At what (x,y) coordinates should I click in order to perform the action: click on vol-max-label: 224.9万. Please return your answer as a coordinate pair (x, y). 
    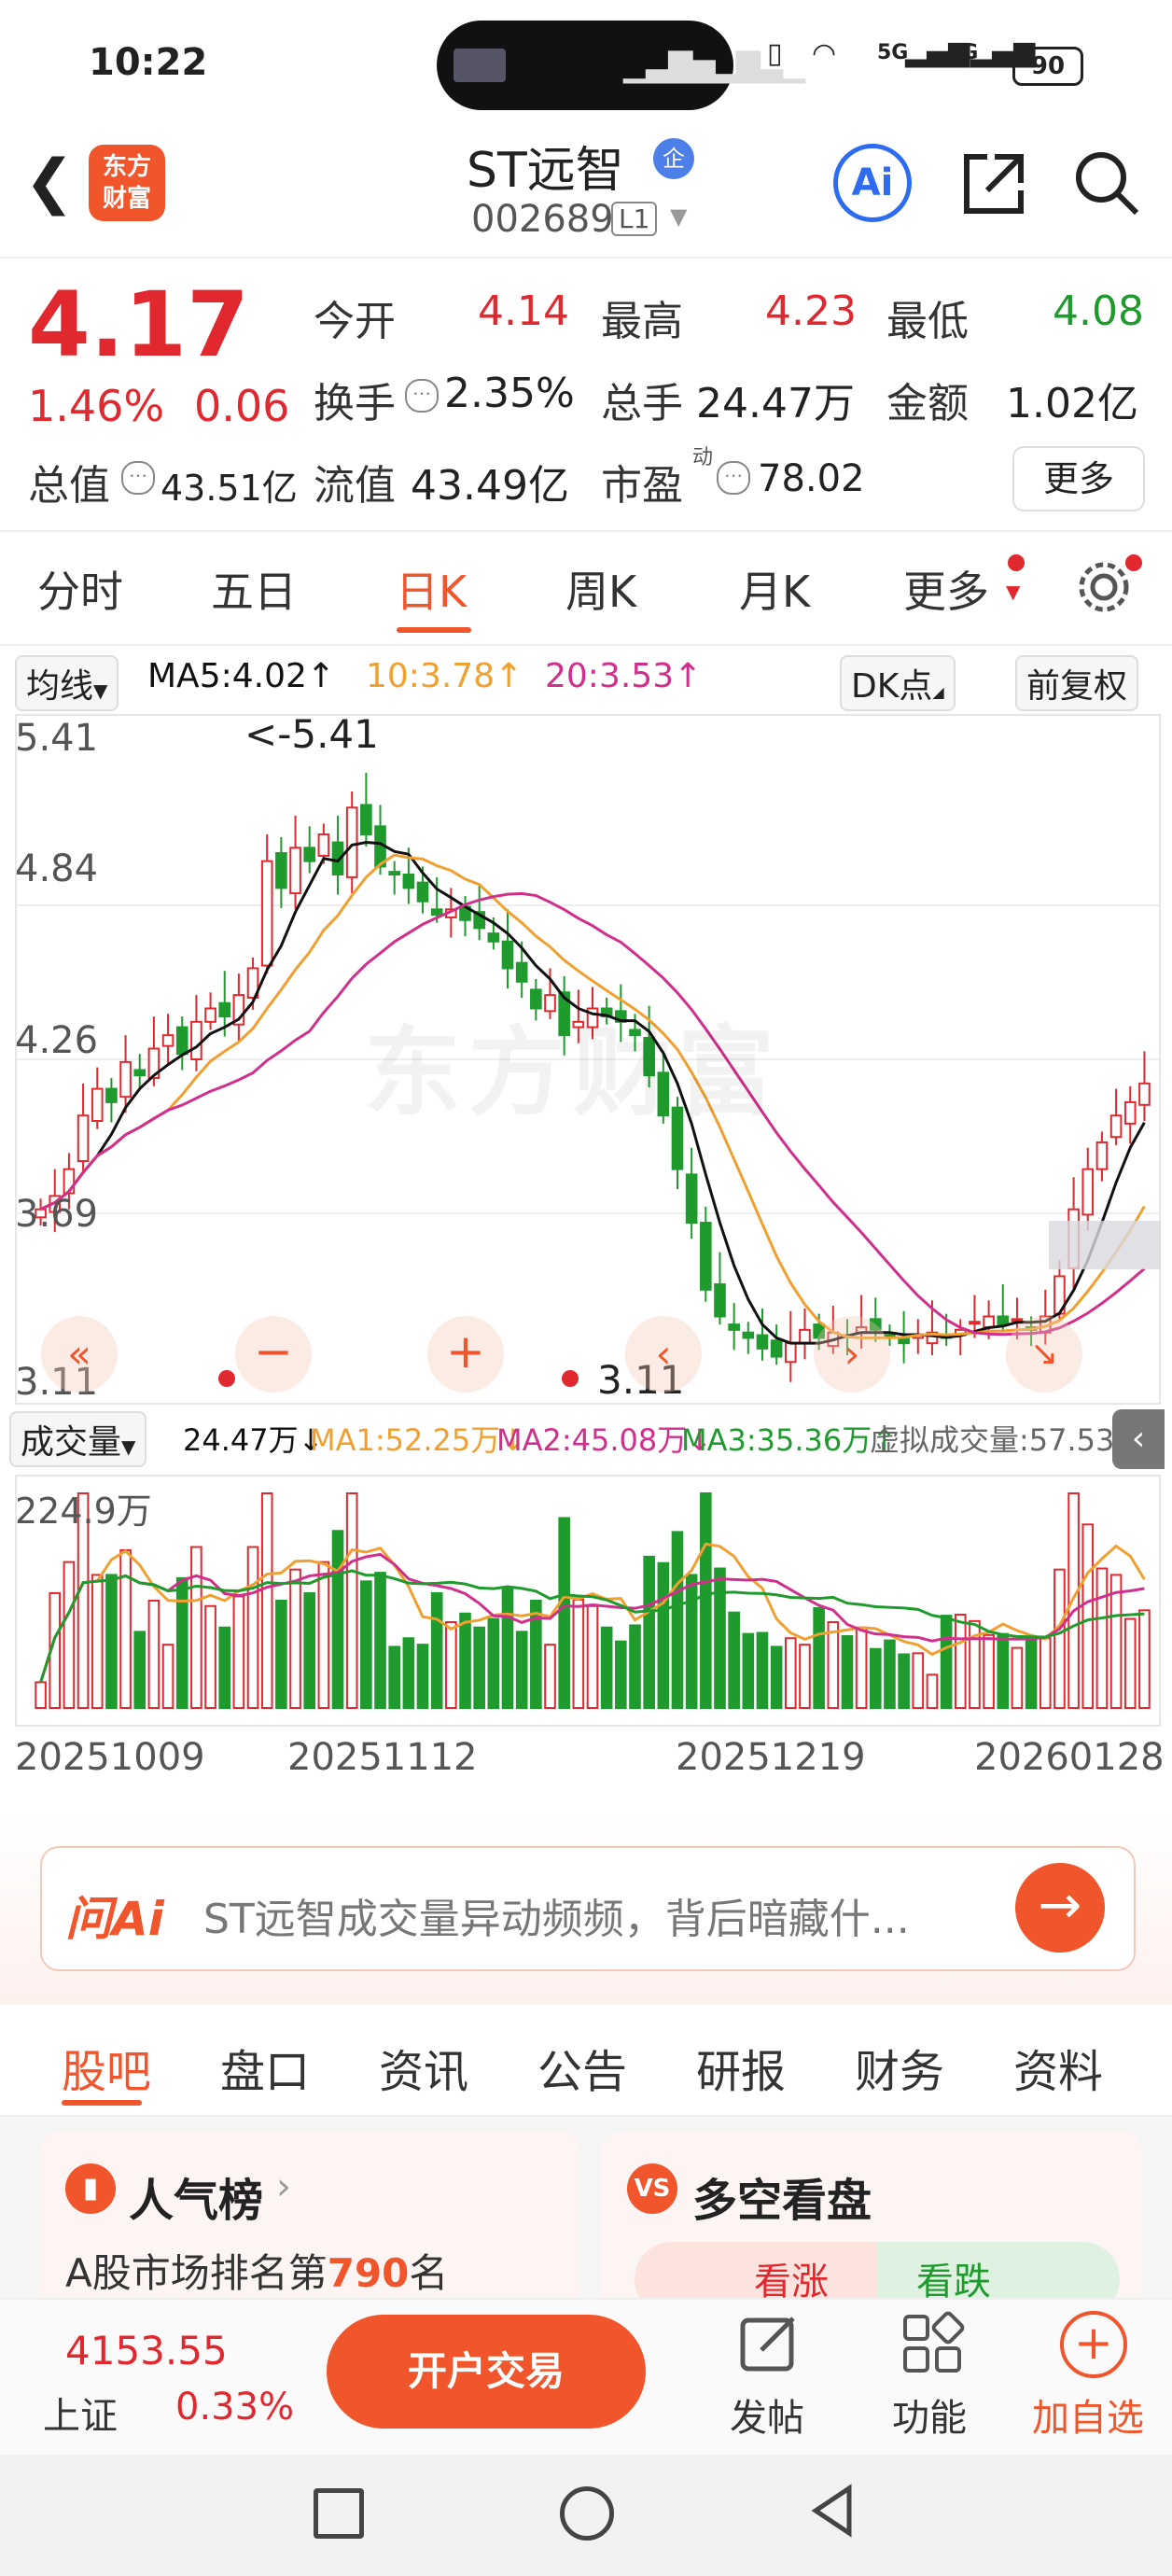
    Looking at the image, I should click on (83, 1511).